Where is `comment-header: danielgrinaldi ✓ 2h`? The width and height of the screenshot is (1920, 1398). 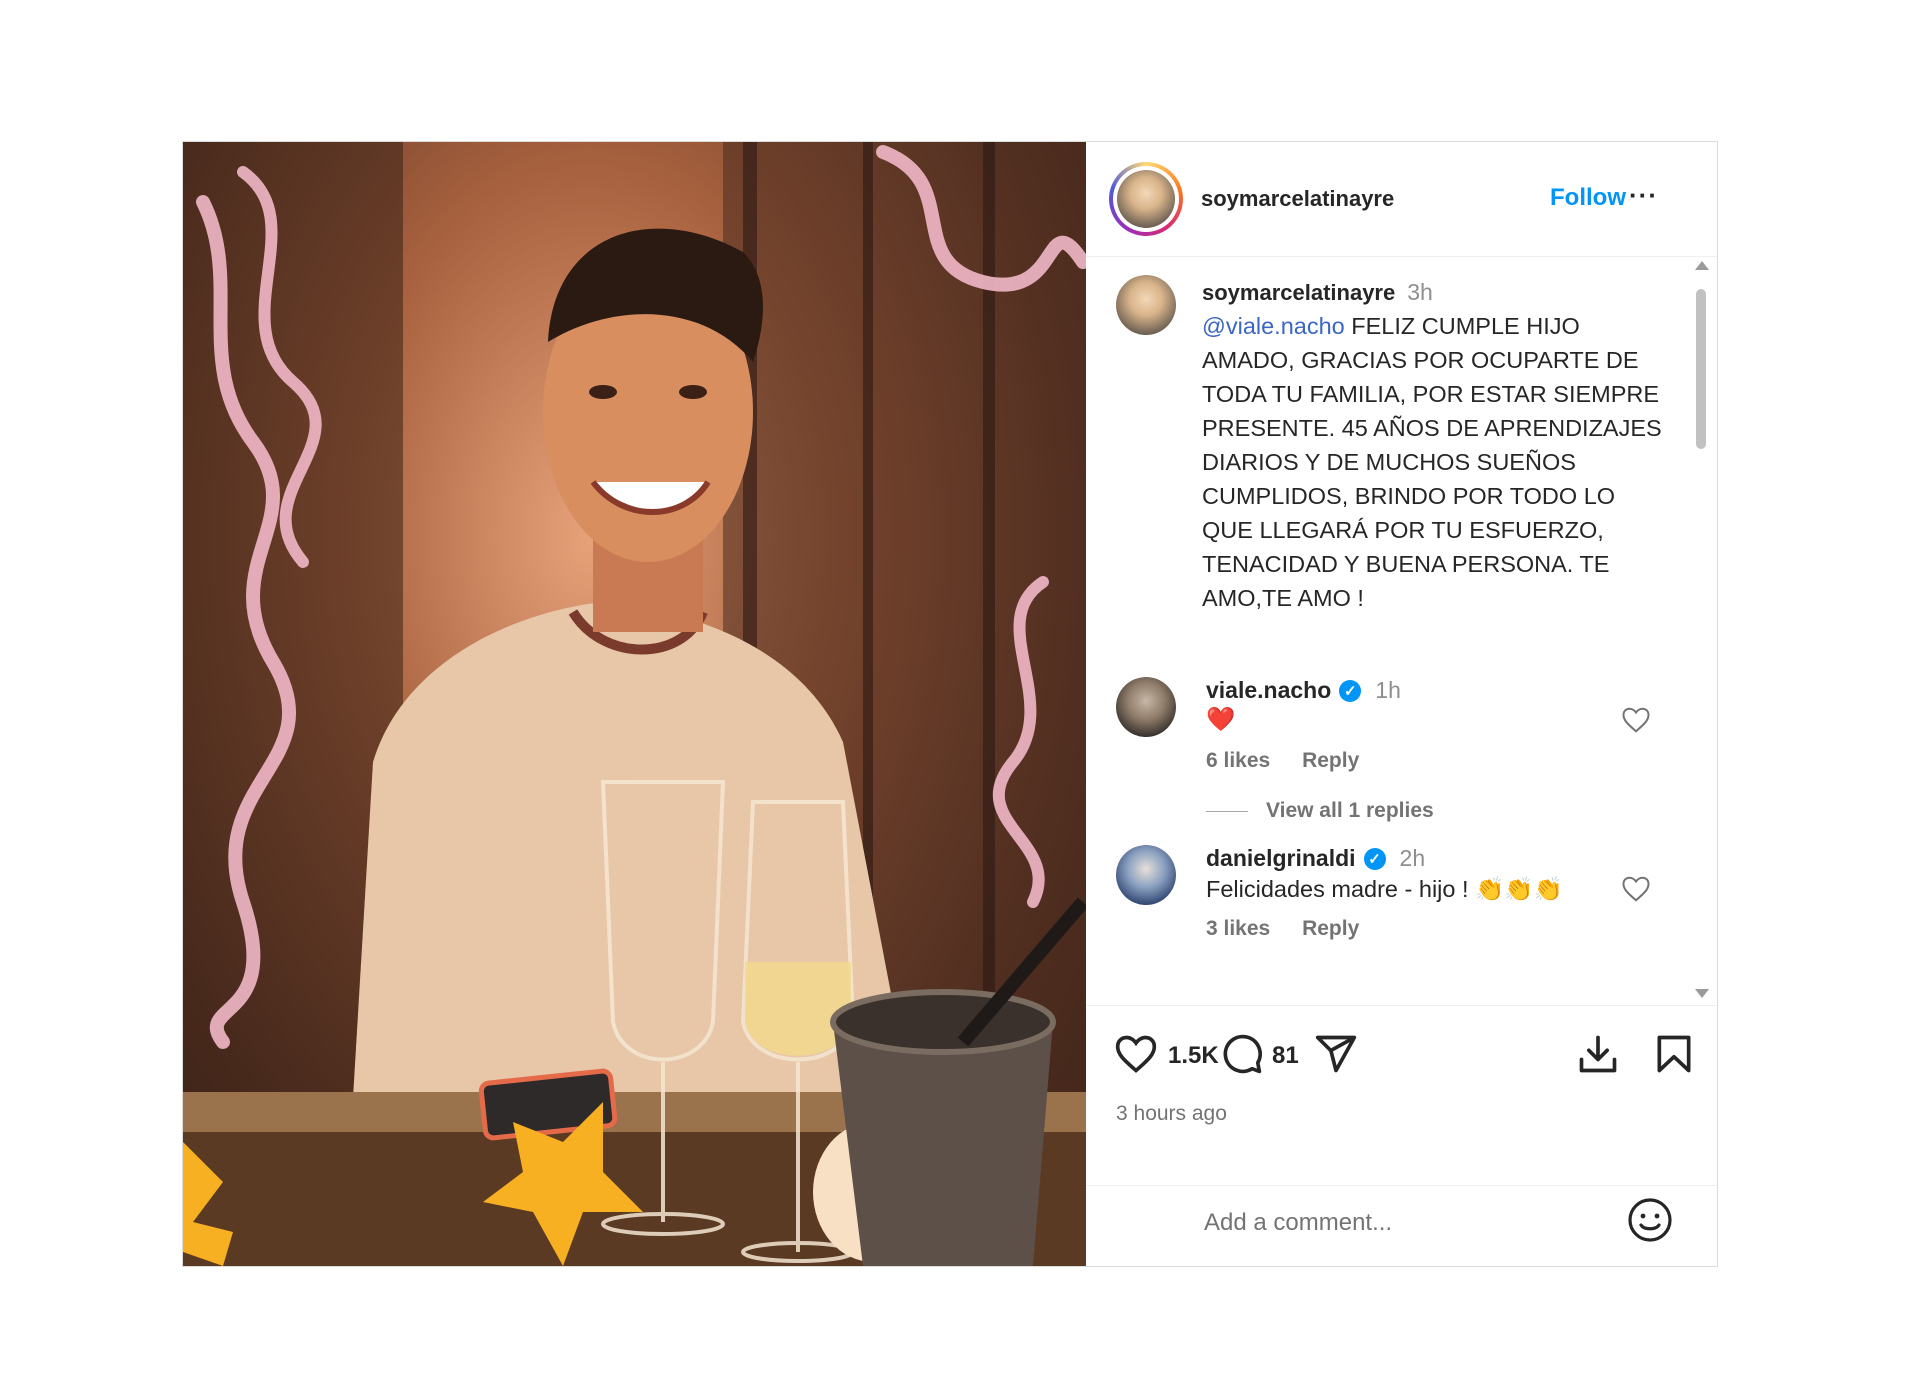
comment-header: danielgrinaldi ✓ 2h is located at coordinates (1315, 858).